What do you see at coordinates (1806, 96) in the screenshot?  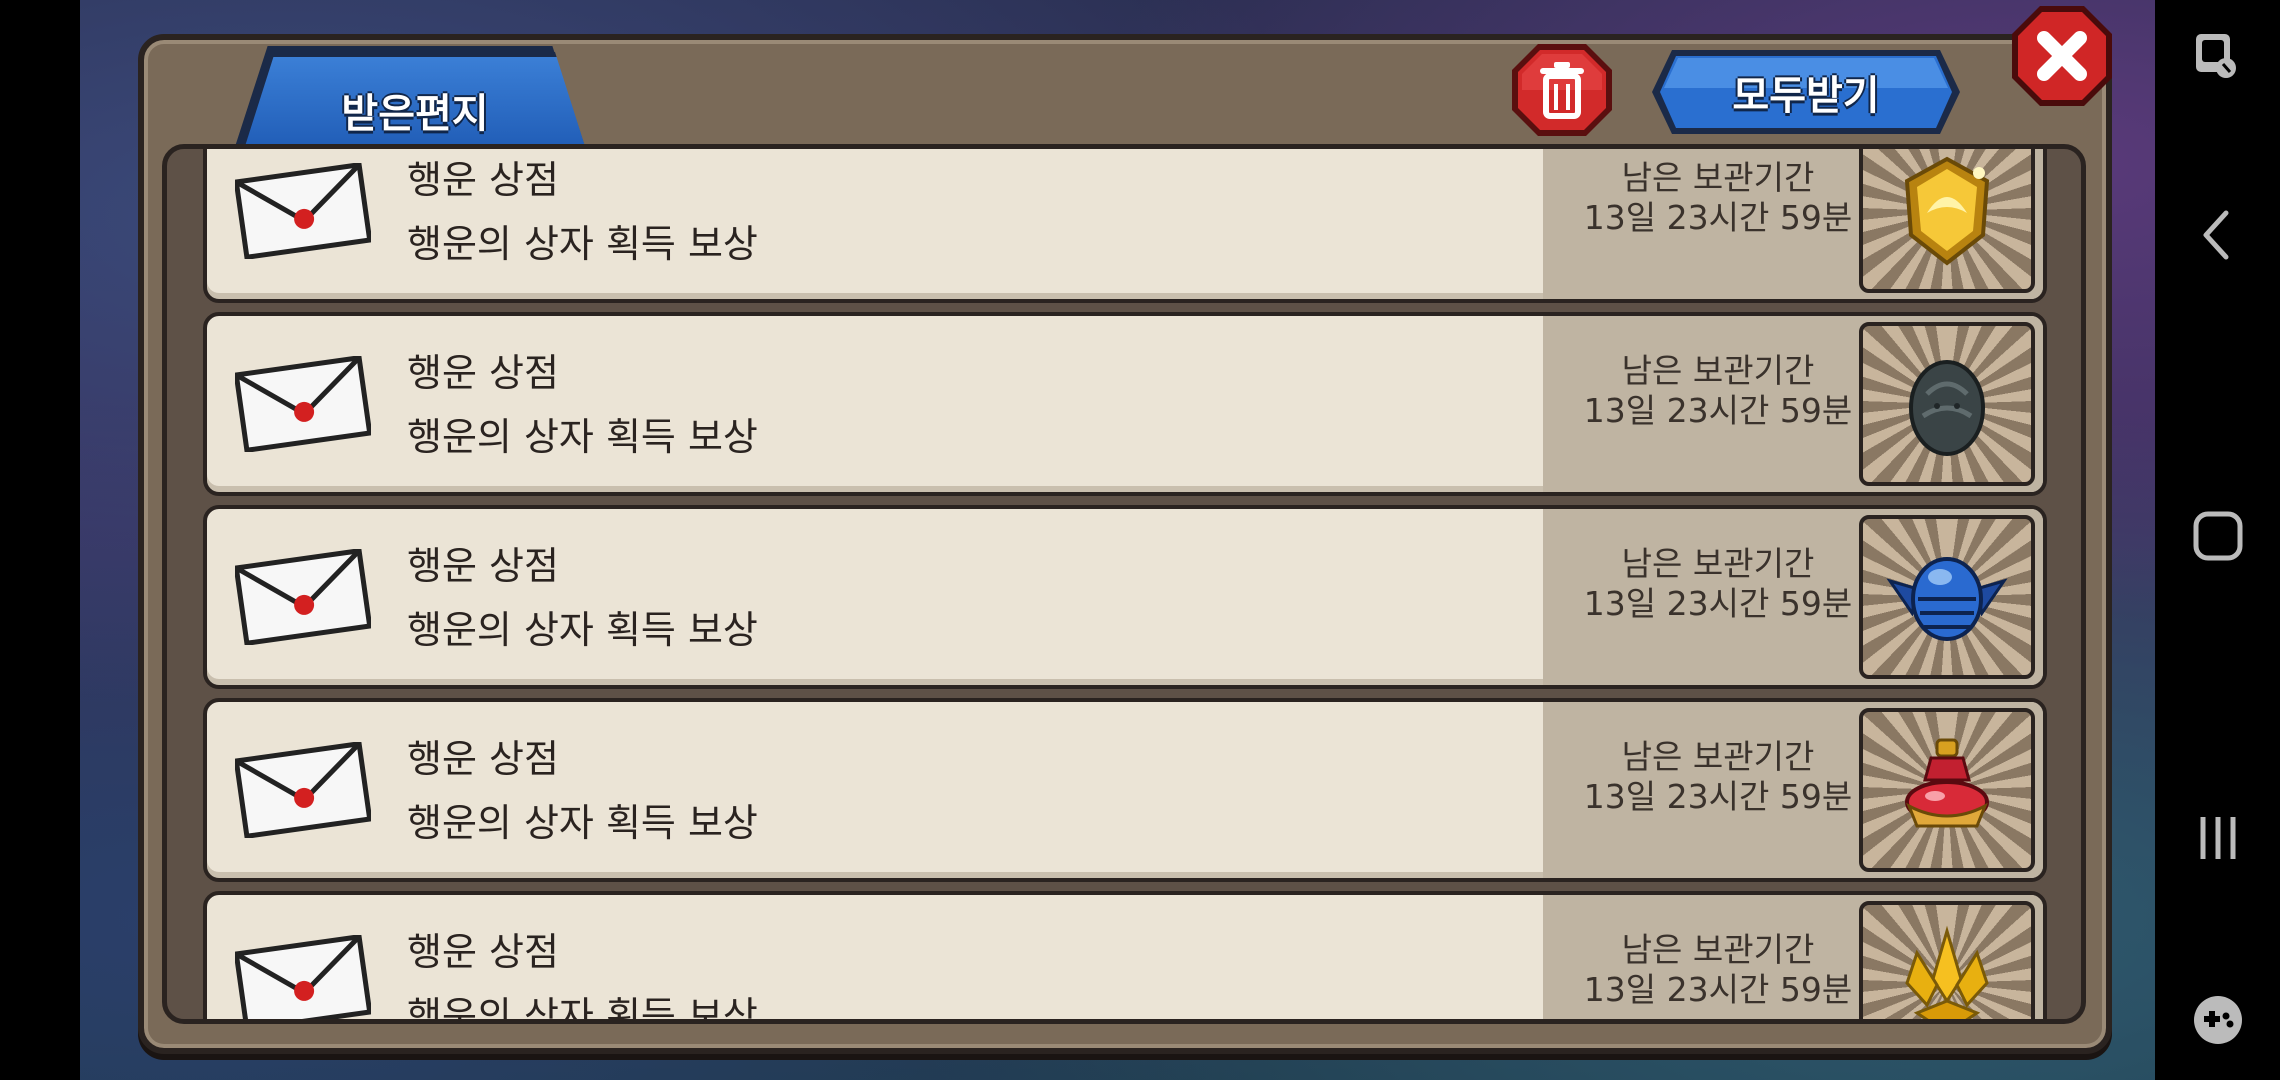 I see `receive-all-label: 모두받기` at bounding box center [1806, 96].